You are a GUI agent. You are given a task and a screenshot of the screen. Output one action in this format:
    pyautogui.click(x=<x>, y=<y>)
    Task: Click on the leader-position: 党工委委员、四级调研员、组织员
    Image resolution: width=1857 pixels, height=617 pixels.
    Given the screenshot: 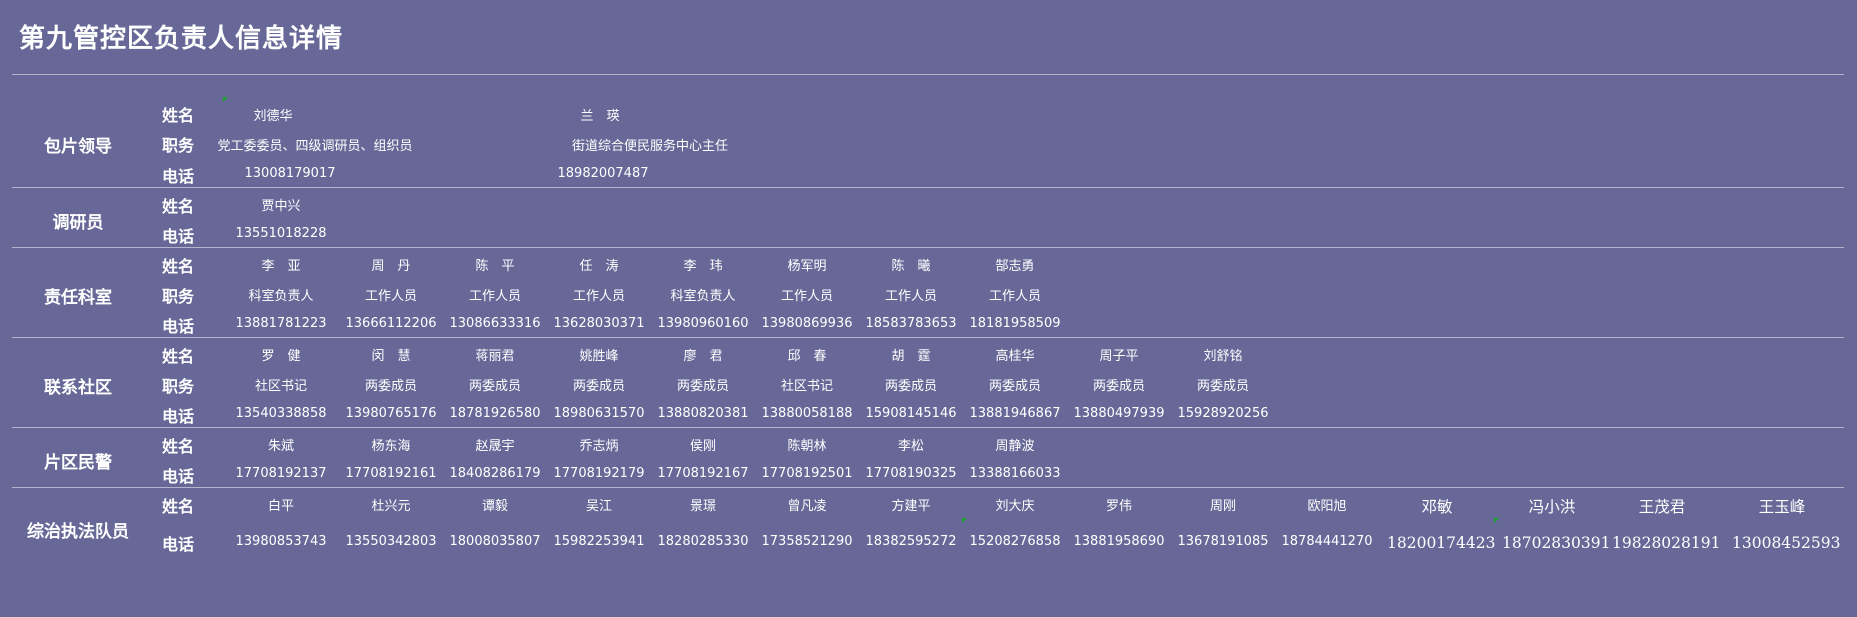 What is the action you would take?
    pyautogui.click(x=315, y=146)
    